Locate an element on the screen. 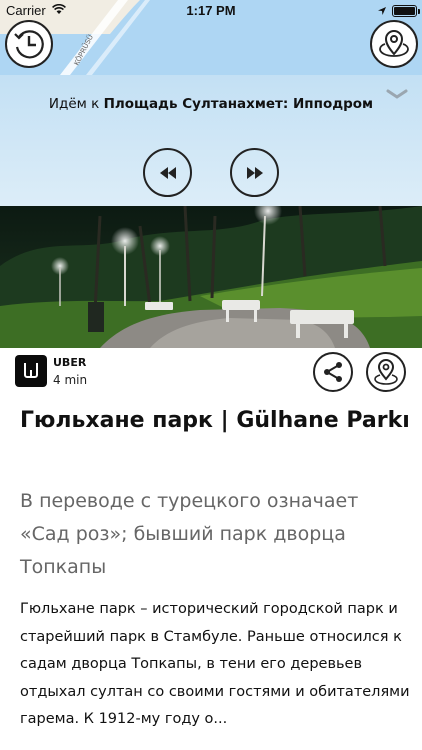  history-button is located at coordinates (29, 44).